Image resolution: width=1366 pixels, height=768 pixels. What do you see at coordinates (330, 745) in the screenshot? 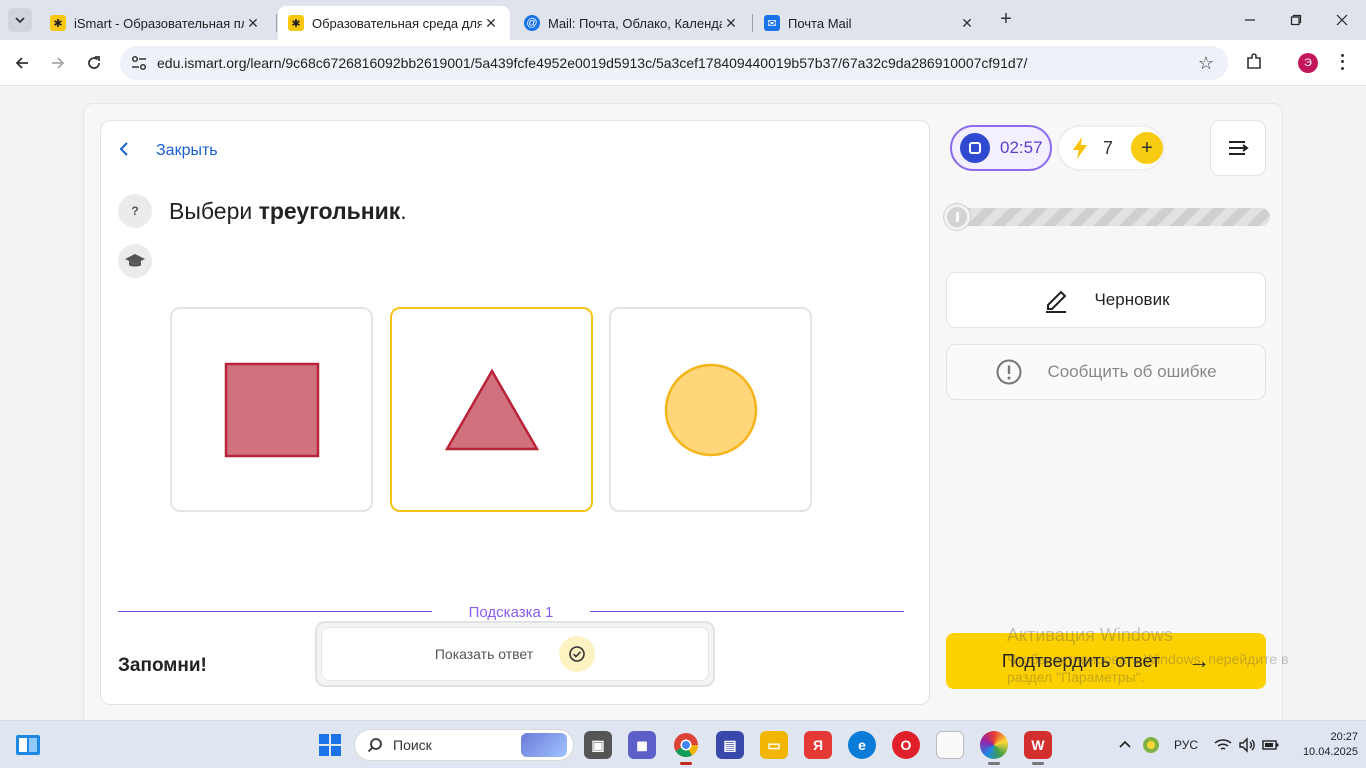
I see `windows-start-icon` at bounding box center [330, 745].